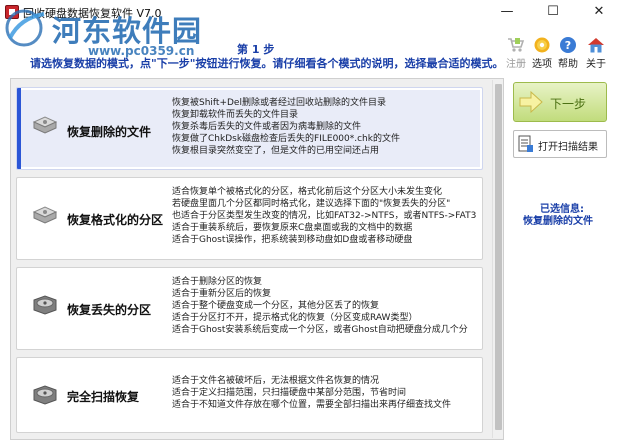 This screenshot has height=447, width=622. Describe the element at coordinates (312, 405) in the screenshot. I see `option-line: 适合于不知道文件存放在哪个位置，需要全部扫描出来再仔细查找文件` at that location.